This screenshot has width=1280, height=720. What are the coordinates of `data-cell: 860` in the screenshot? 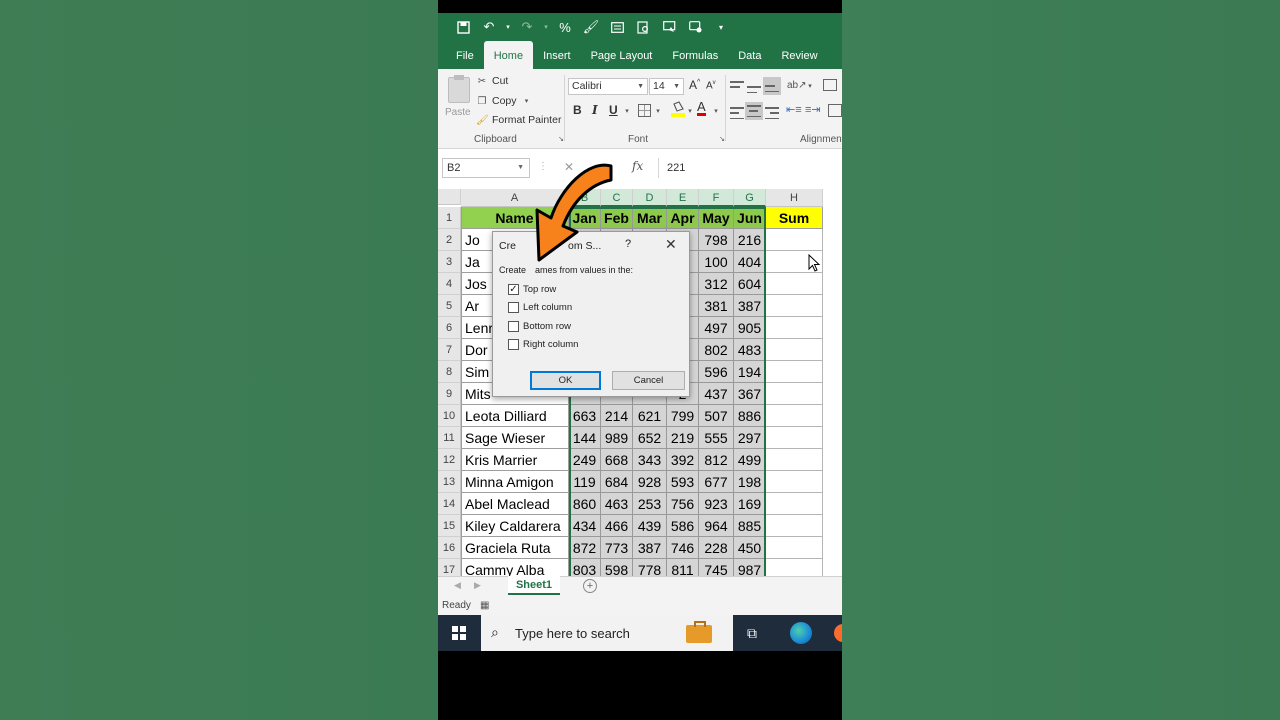 It's located at (585, 504).